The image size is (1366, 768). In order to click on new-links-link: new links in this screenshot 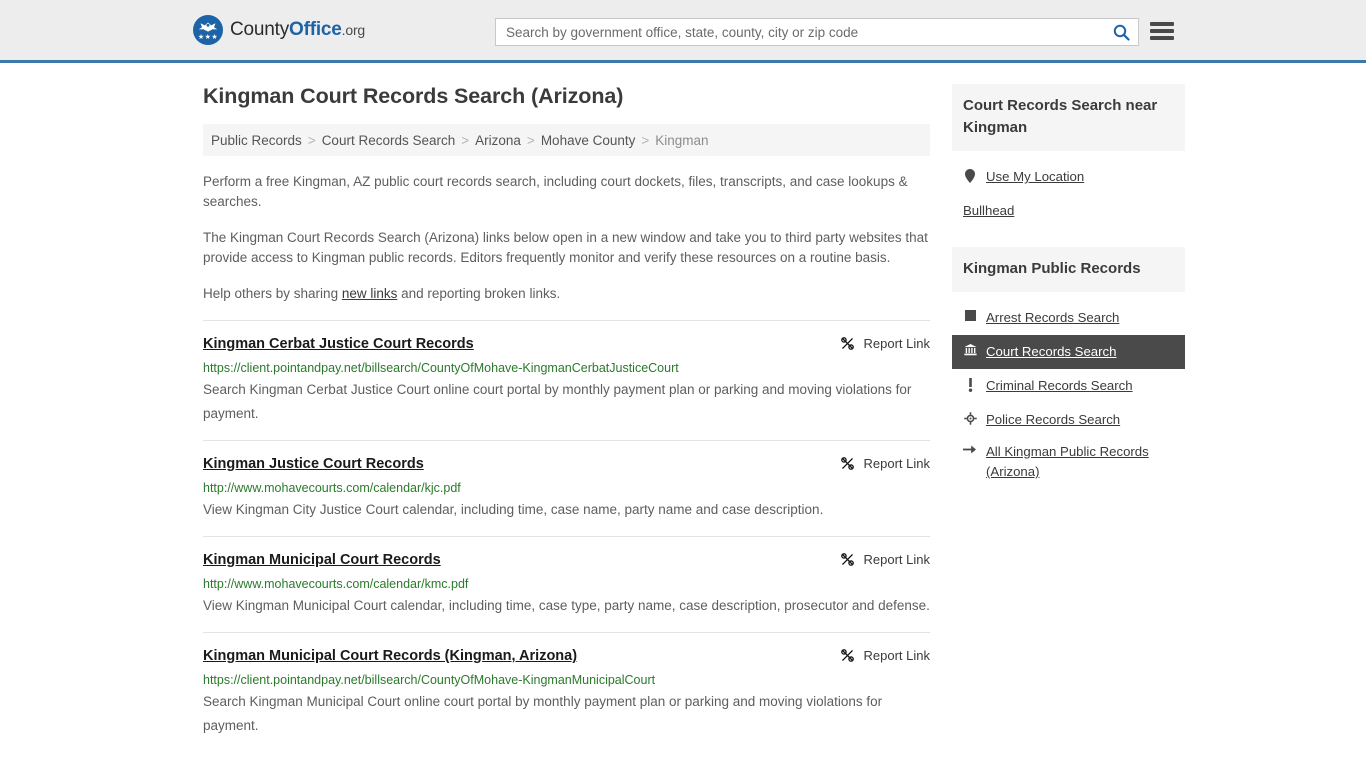, I will do `click(370, 293)`.